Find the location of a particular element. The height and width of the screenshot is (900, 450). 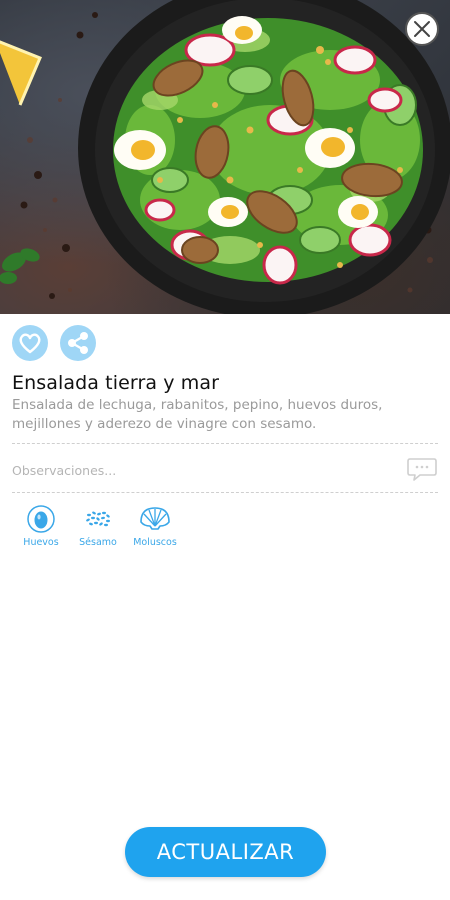

update-button: ACTUALIZAR is located at coordinates (225, 852).